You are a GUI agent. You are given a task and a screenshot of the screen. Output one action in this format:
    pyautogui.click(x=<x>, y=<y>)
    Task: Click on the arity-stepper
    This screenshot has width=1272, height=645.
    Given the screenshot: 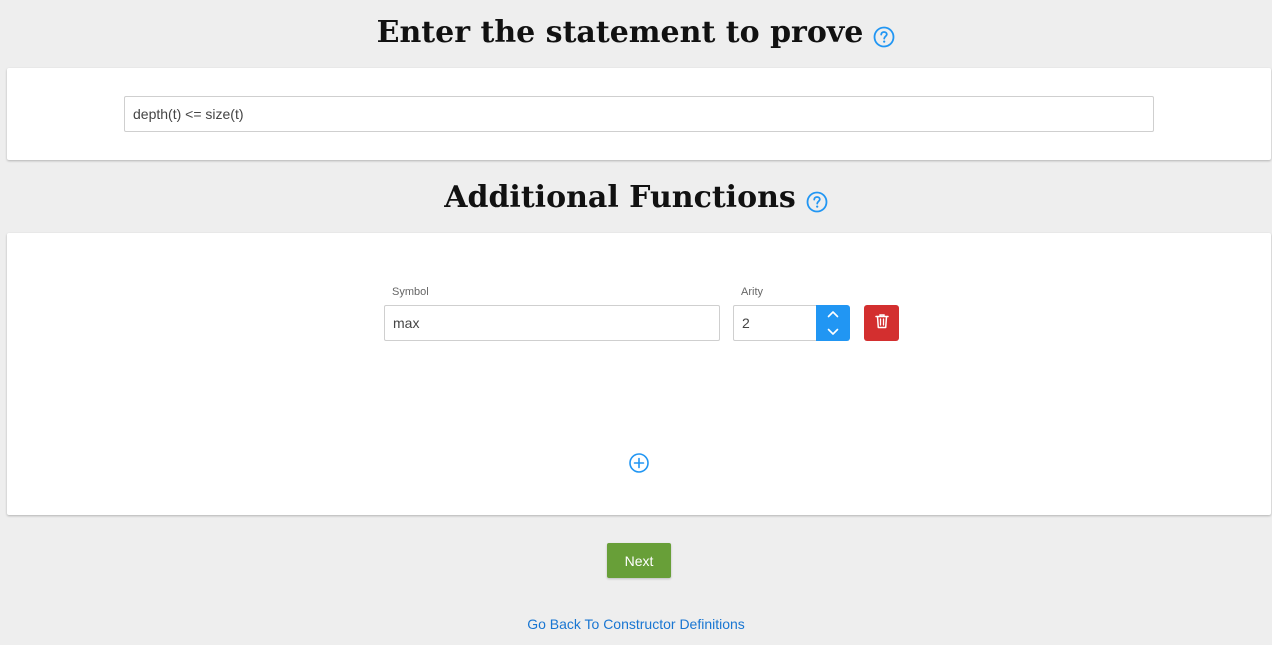 What is the action you would take?
    pyautogui.click(x=833, y=323)
    